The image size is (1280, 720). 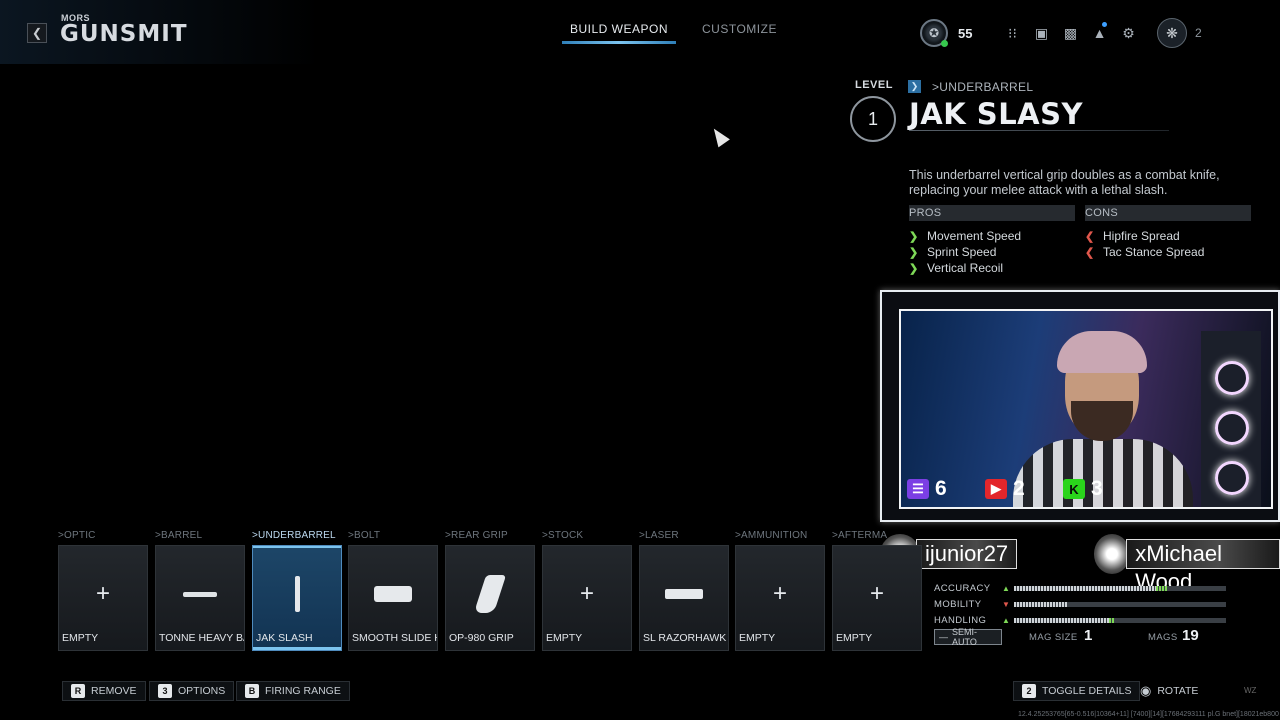 I want to click on bell-icon: ▲, so click(x=1099, y=31).